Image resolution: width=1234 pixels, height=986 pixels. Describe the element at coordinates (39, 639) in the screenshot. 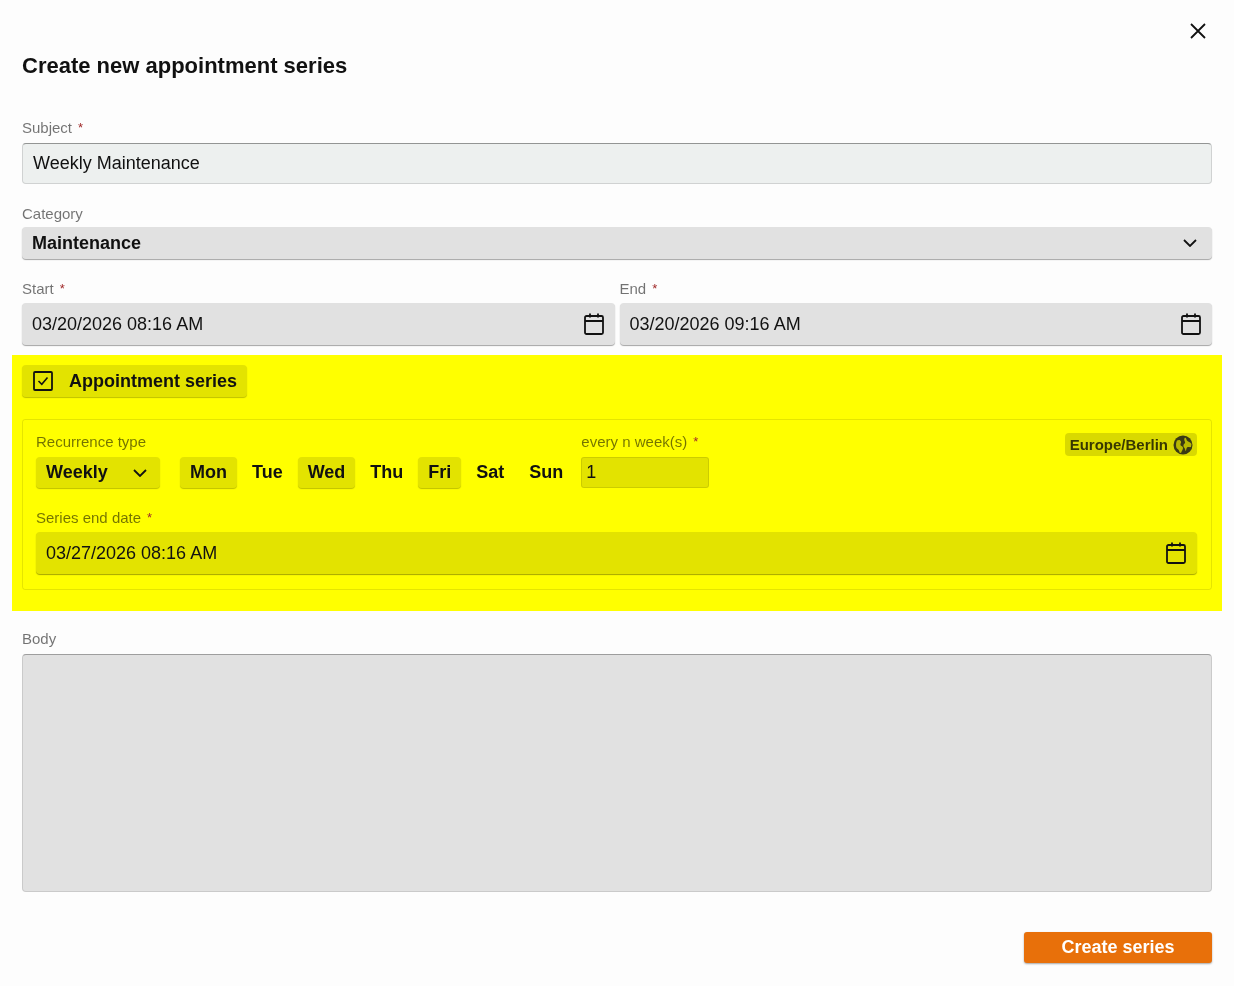

I see `field-label: Body` at that location.